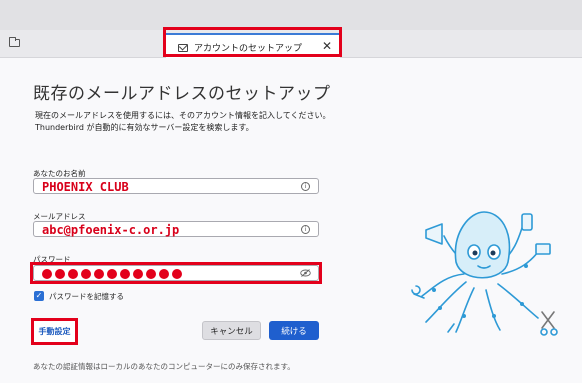  Describe the element at coordinates (183, 47) in the screenshot. I see `mail-settings-icon` at that location.